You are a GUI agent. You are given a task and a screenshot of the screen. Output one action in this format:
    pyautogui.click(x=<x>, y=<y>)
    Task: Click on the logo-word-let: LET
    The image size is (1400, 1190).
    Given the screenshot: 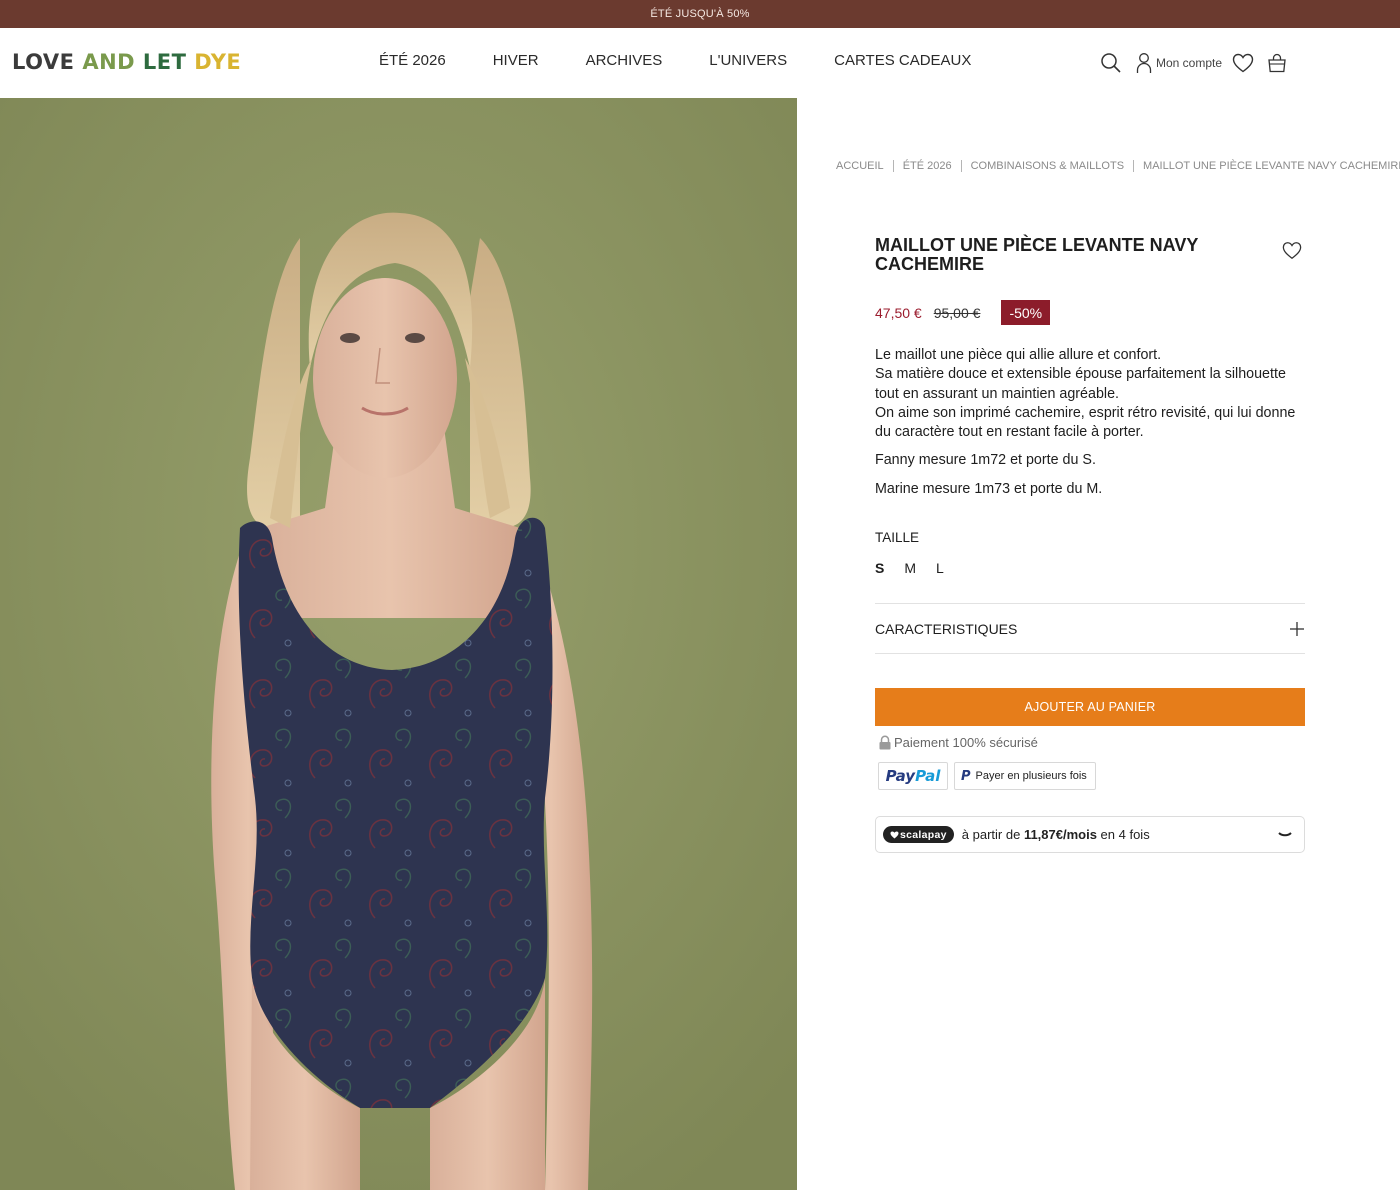 What is the action you would take?
    pyautogui.click(x=164, y=62)
    